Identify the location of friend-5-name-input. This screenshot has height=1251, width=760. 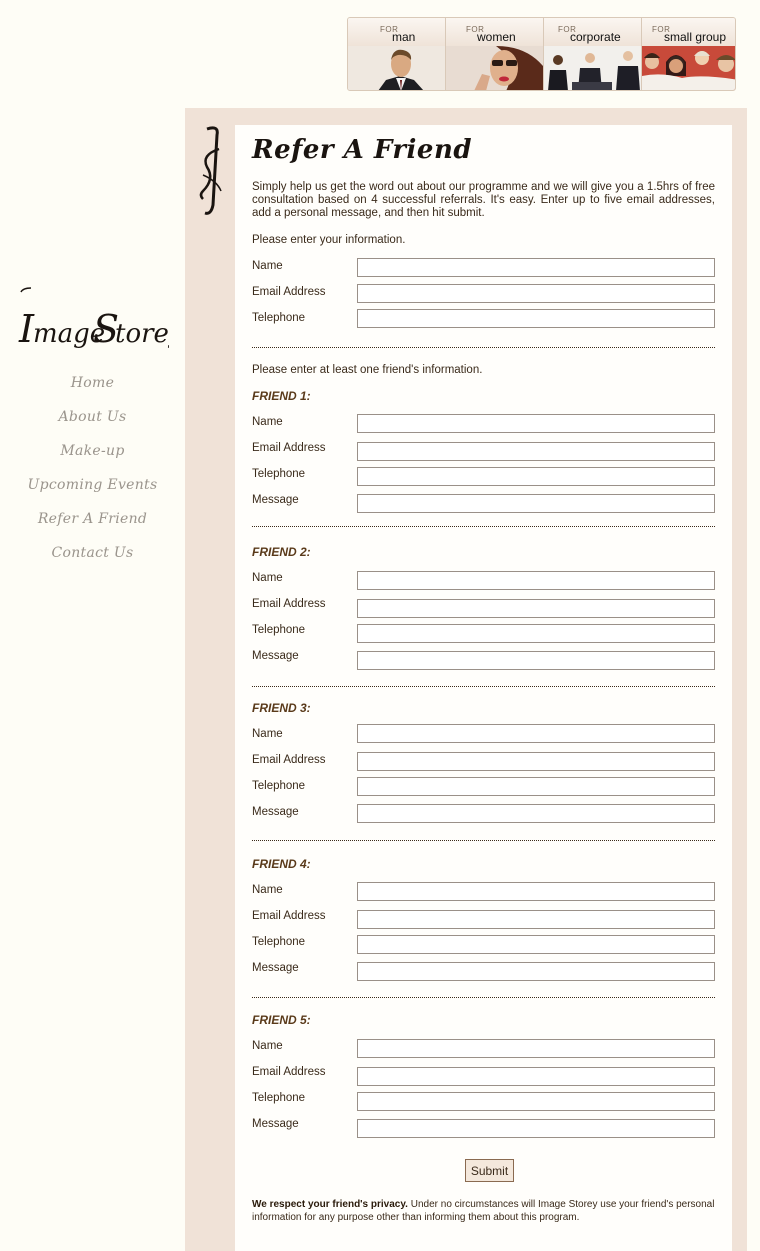
(536, 1048).